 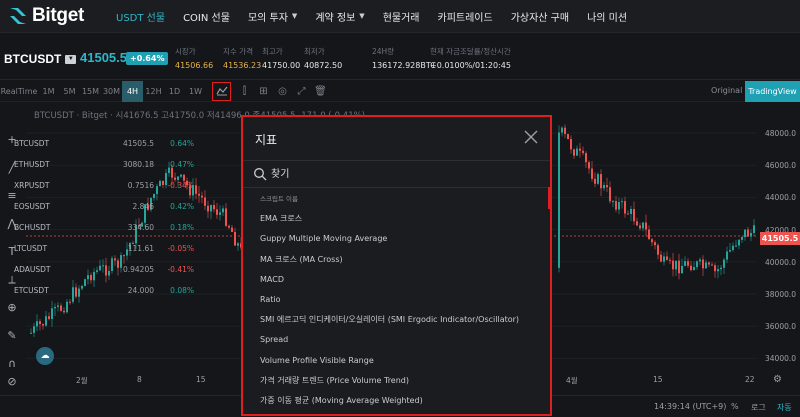 What do you see at coordinates (138, 164) in the screenshot?
I see `watch-price: 3080.18` at bounding box center [138, 164].